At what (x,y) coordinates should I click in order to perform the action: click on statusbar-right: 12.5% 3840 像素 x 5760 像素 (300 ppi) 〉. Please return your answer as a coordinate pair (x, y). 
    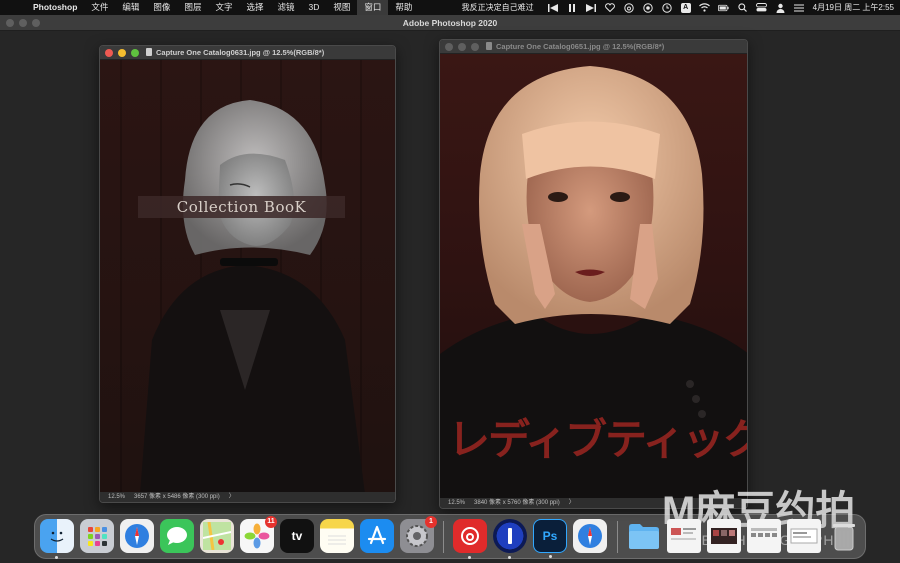
    Looking at the image, I should click on (593, 503).